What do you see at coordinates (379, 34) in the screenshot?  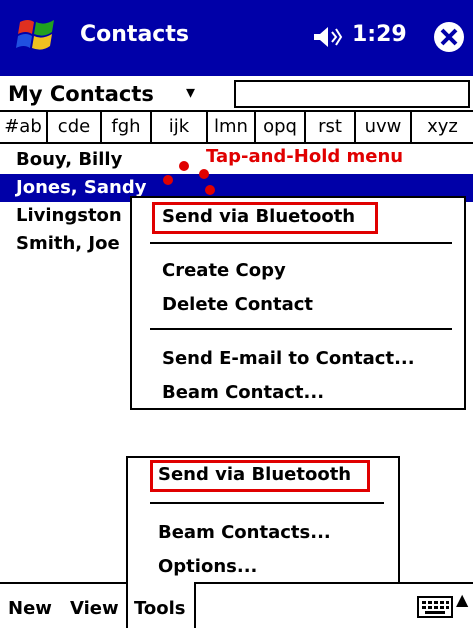 I see `clock: 1:29` at bounding box center [379, 34].